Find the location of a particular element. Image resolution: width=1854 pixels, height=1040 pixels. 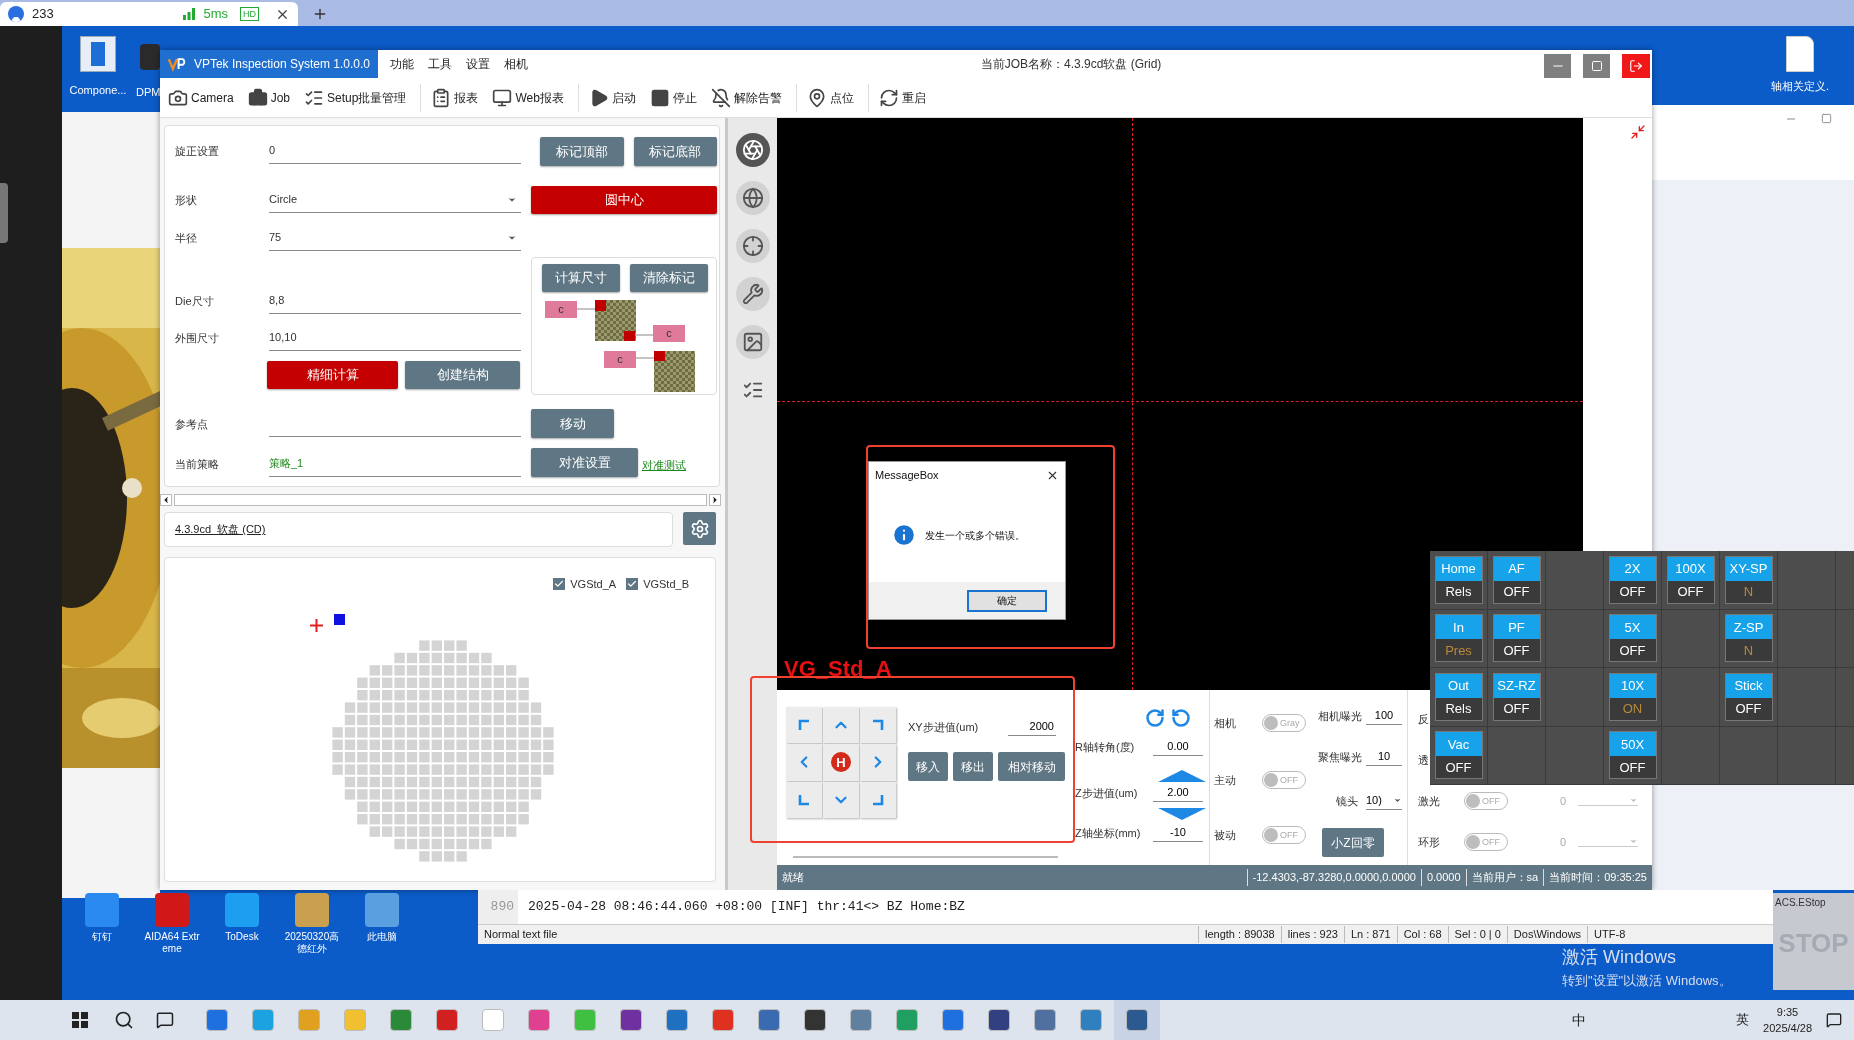

new-tab-icon is located at coordinates (320, 14).